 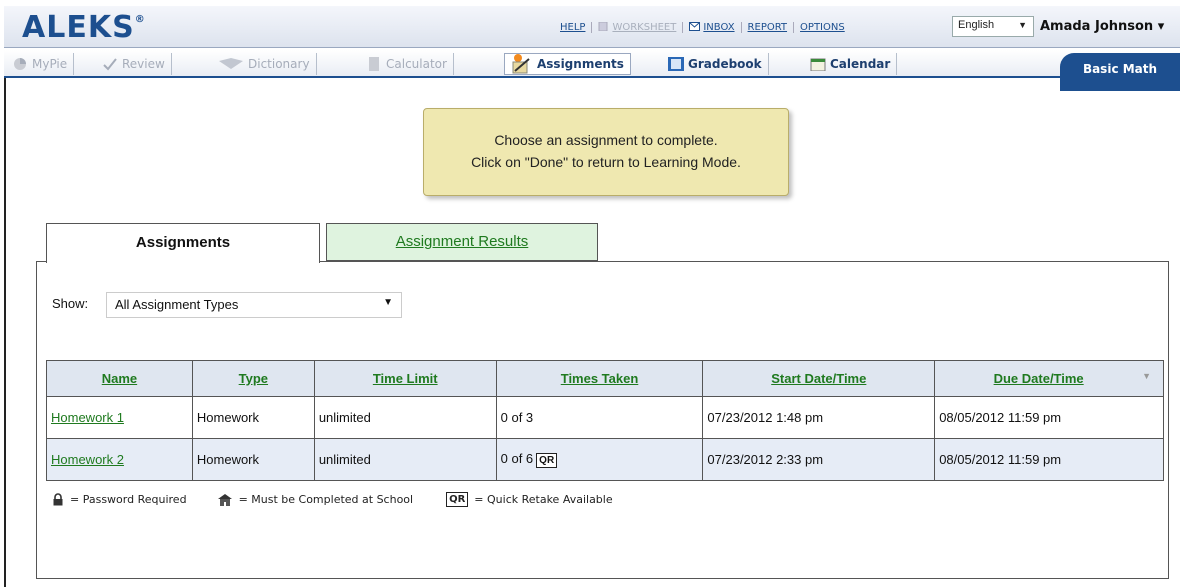 What do you see at coordinates (822, 27) in the screenshot?
I see `options-link: OPTIONS` at bounding box center [822, 27].